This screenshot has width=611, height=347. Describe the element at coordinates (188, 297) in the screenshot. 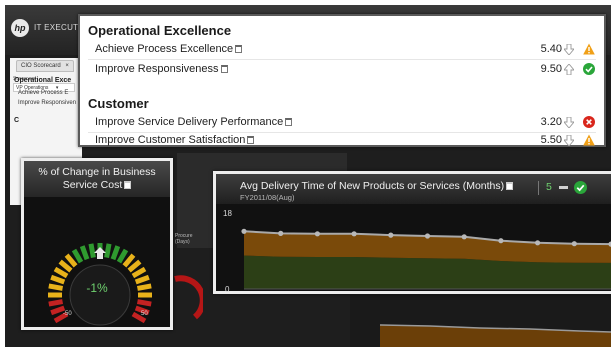

I see `bg-gauge-fragment` at that location.